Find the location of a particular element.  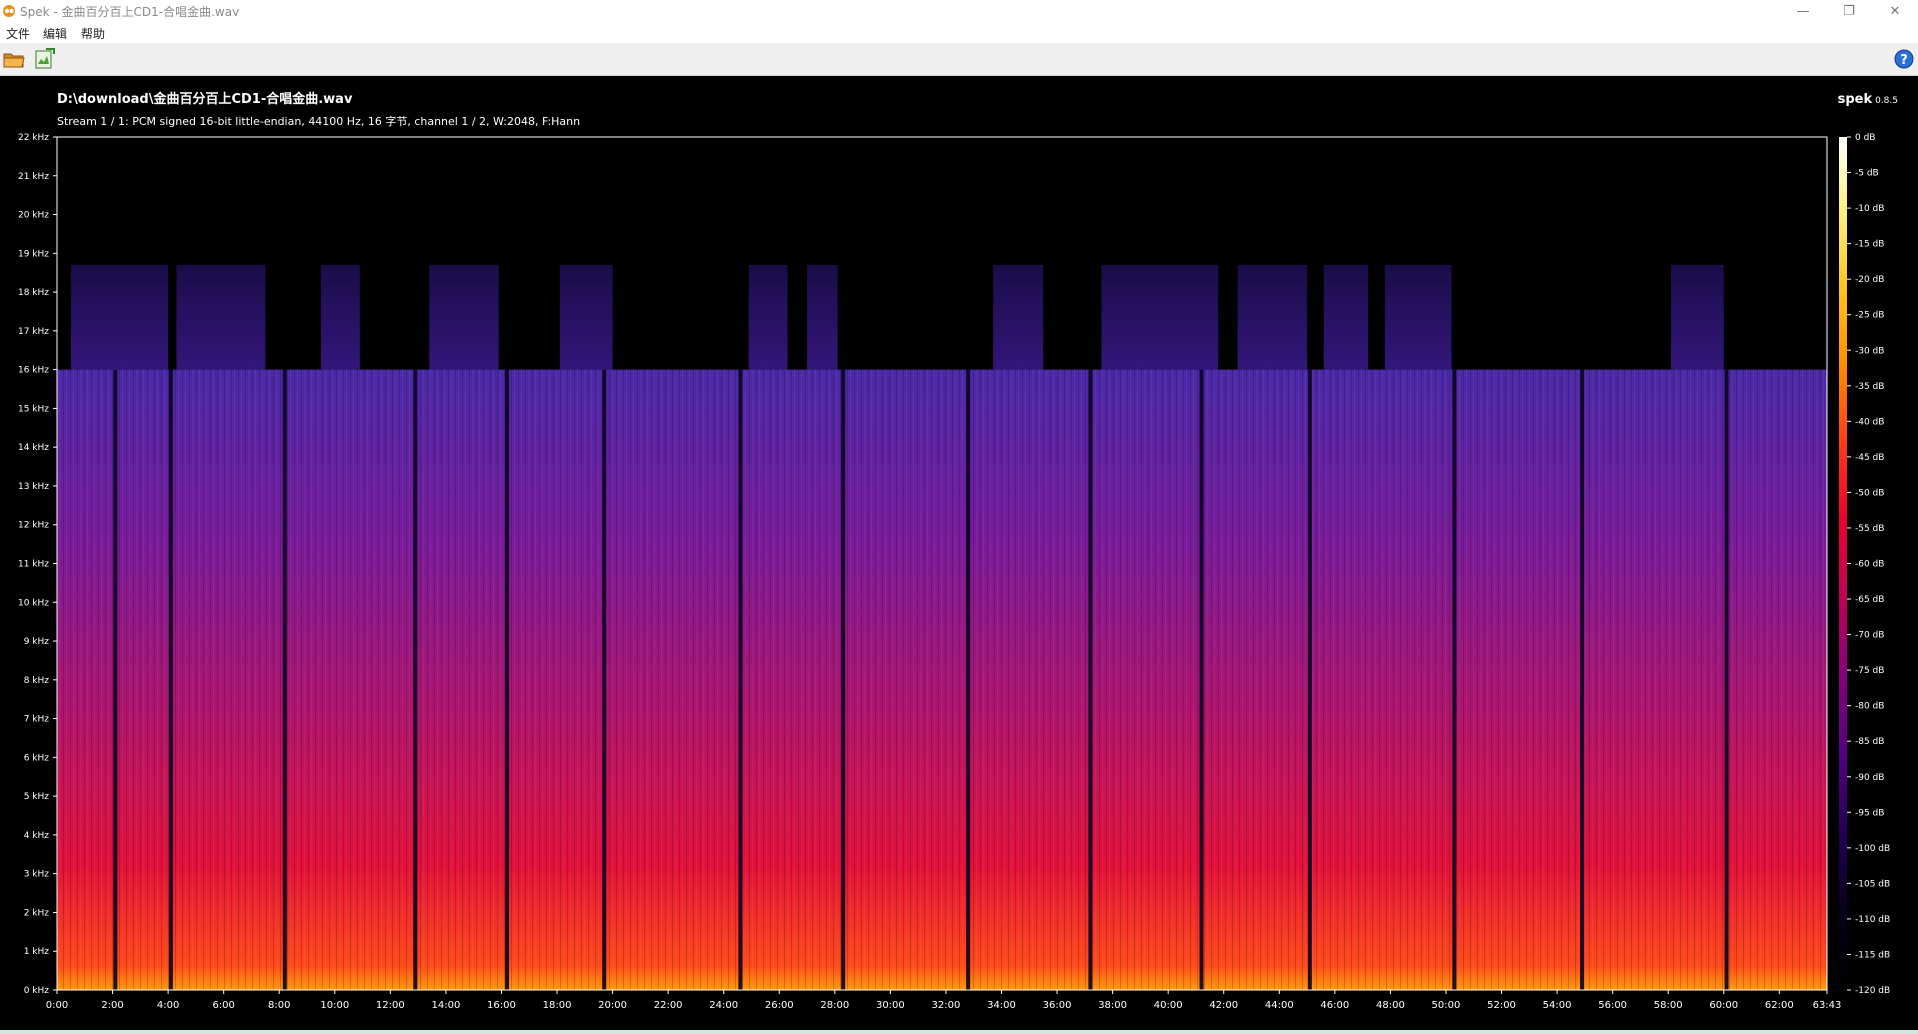

x-tick-label: 18:00 is located at coordinates (557, 1005).